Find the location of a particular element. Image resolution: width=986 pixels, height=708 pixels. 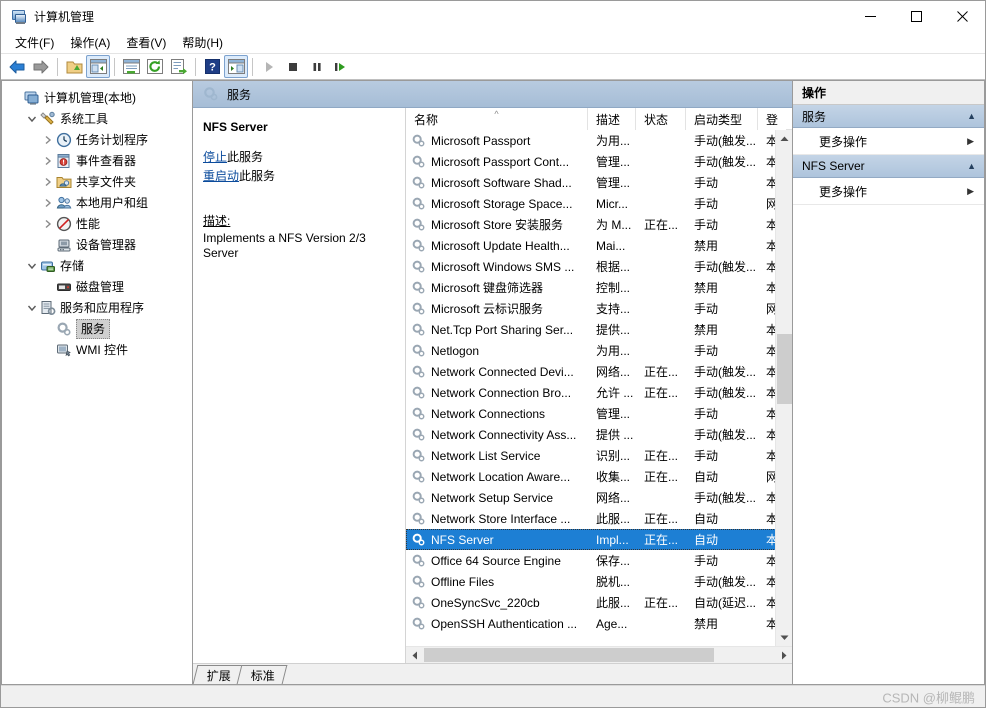

restart-service-icon is located at coordinates (341, 66).